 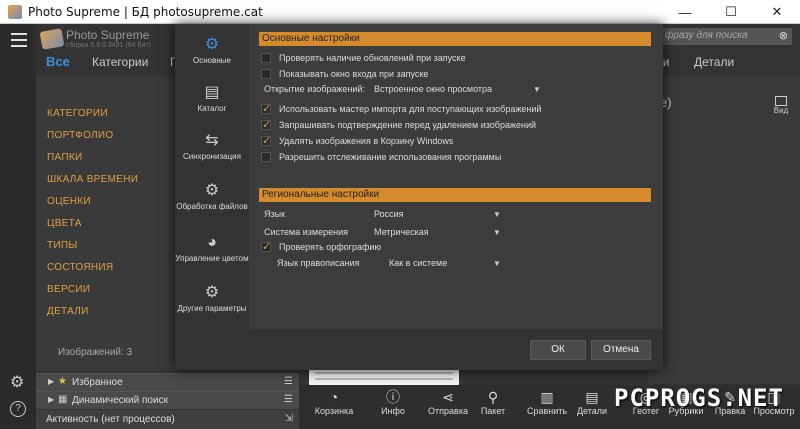 I want to click on favorites-label: Избранное, so click(x=97, y=382).